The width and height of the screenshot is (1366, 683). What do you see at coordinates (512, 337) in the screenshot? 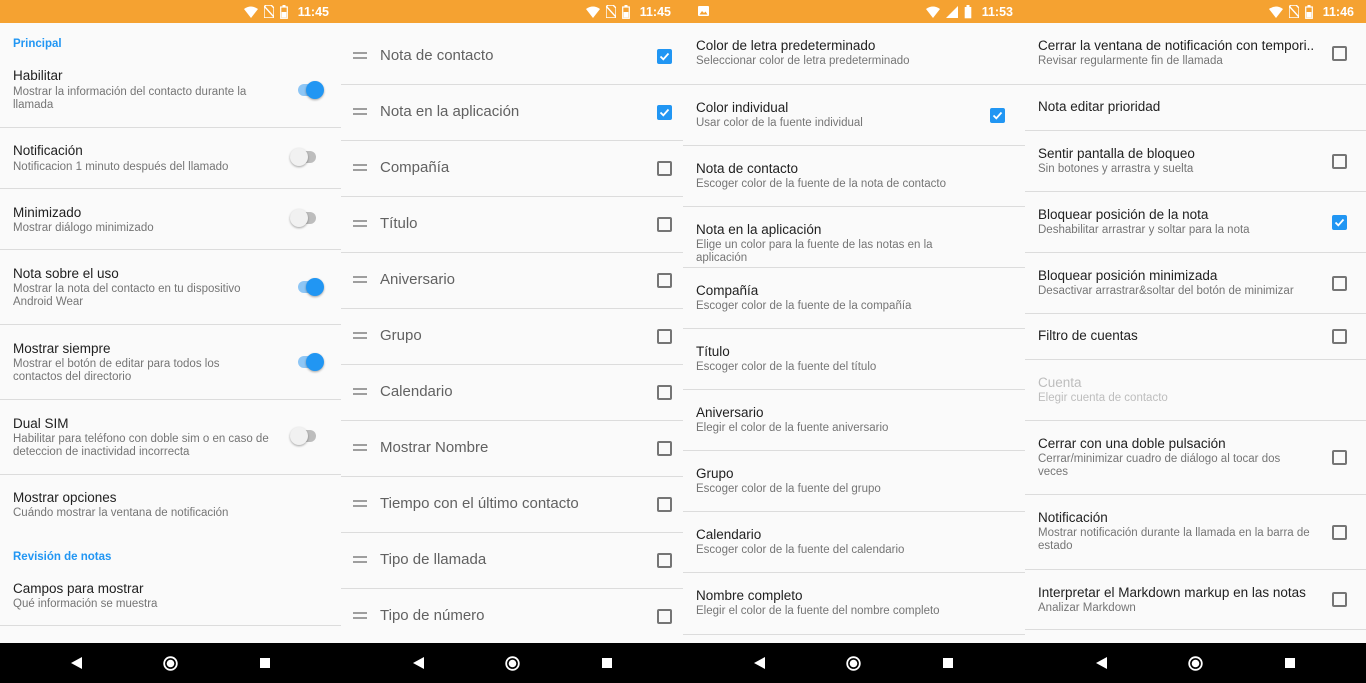
I see `field-row: Grupo` at bounding box center [512, 337].